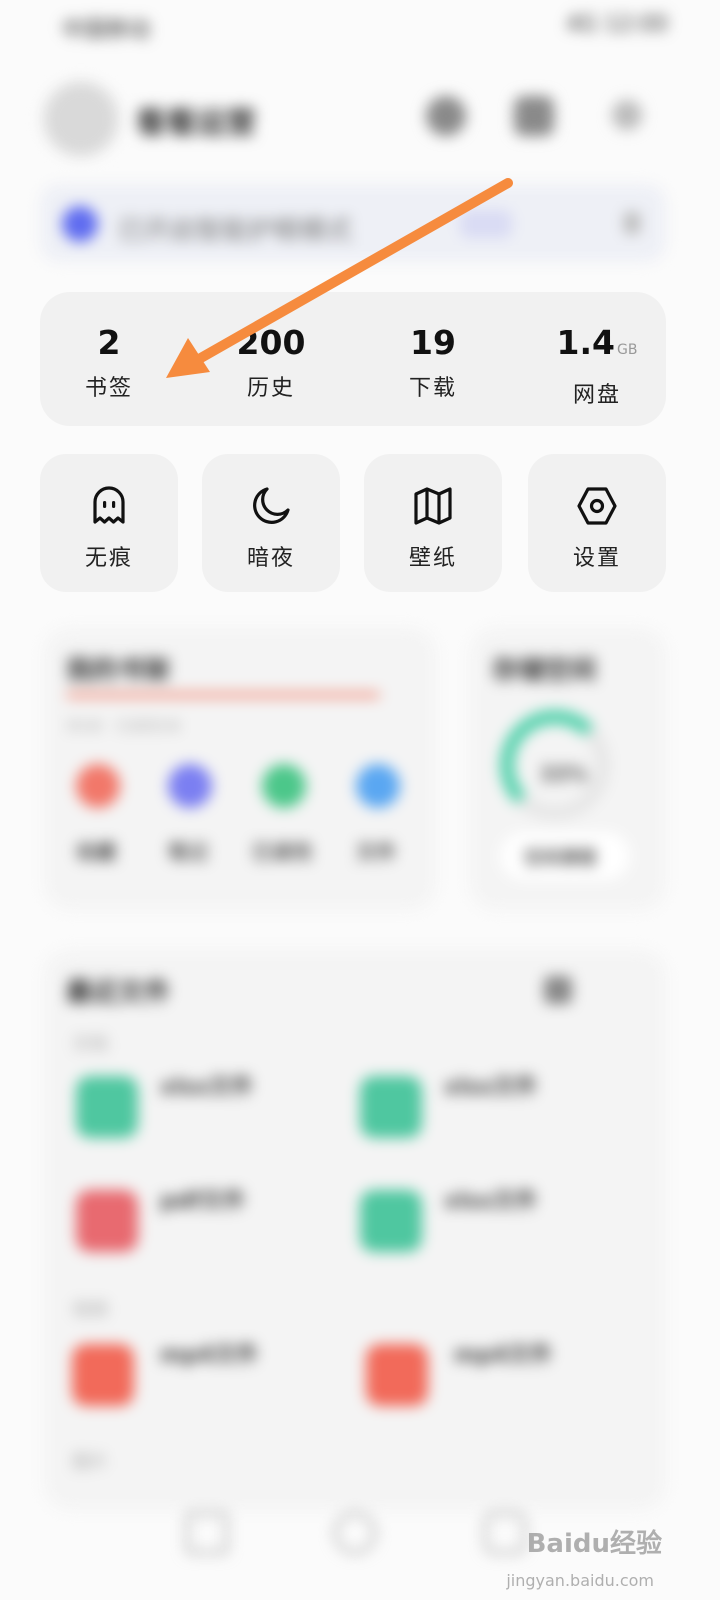 Image resolution: width=720 pixels, height=1600 pixels. Describe the element at coordinates (339, 278) in the screenshot. I see `annotation-arrow` at that location.